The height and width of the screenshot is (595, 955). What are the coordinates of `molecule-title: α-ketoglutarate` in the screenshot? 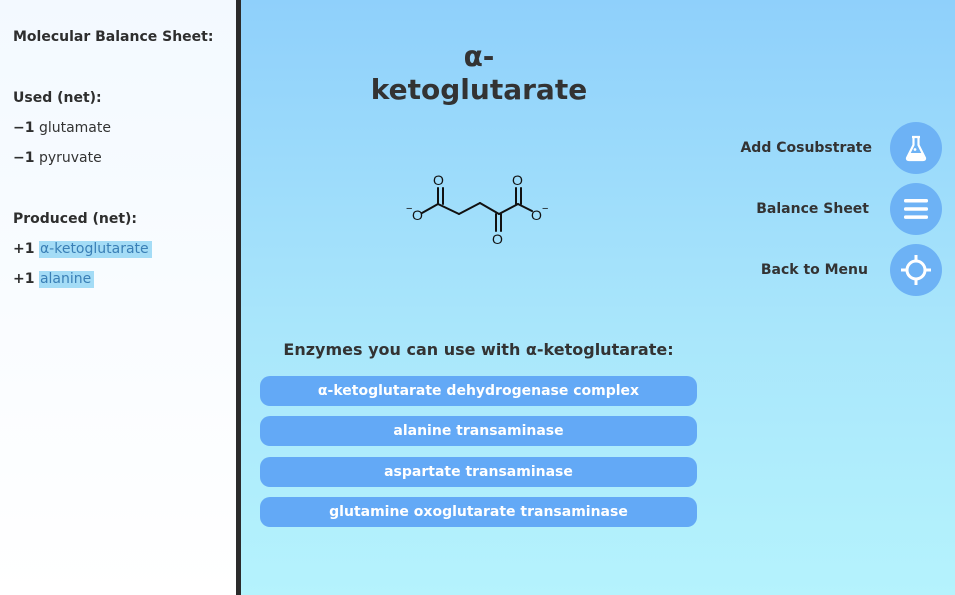 It's located at (479, 73).